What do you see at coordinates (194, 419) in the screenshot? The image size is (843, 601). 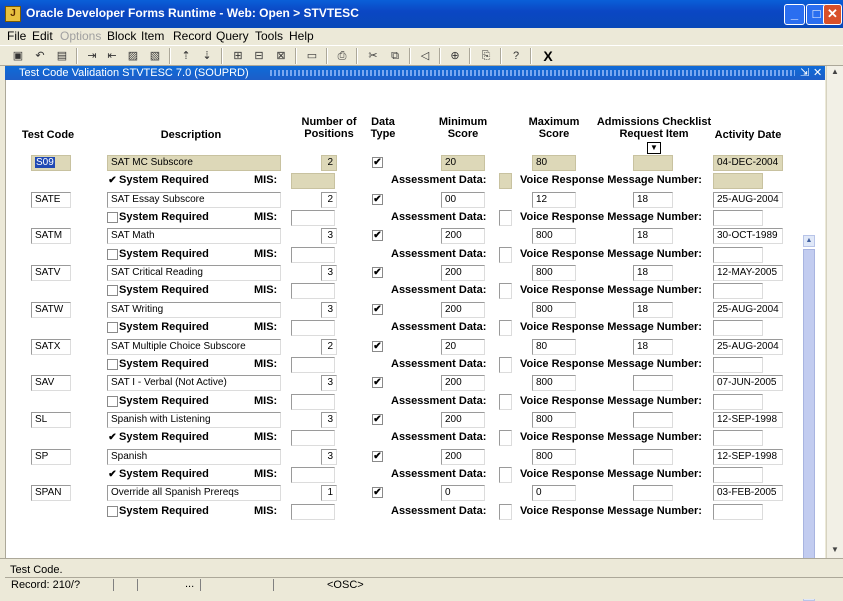 I see `description-field: Spanish with Listening` at bounding box center [194, 419].